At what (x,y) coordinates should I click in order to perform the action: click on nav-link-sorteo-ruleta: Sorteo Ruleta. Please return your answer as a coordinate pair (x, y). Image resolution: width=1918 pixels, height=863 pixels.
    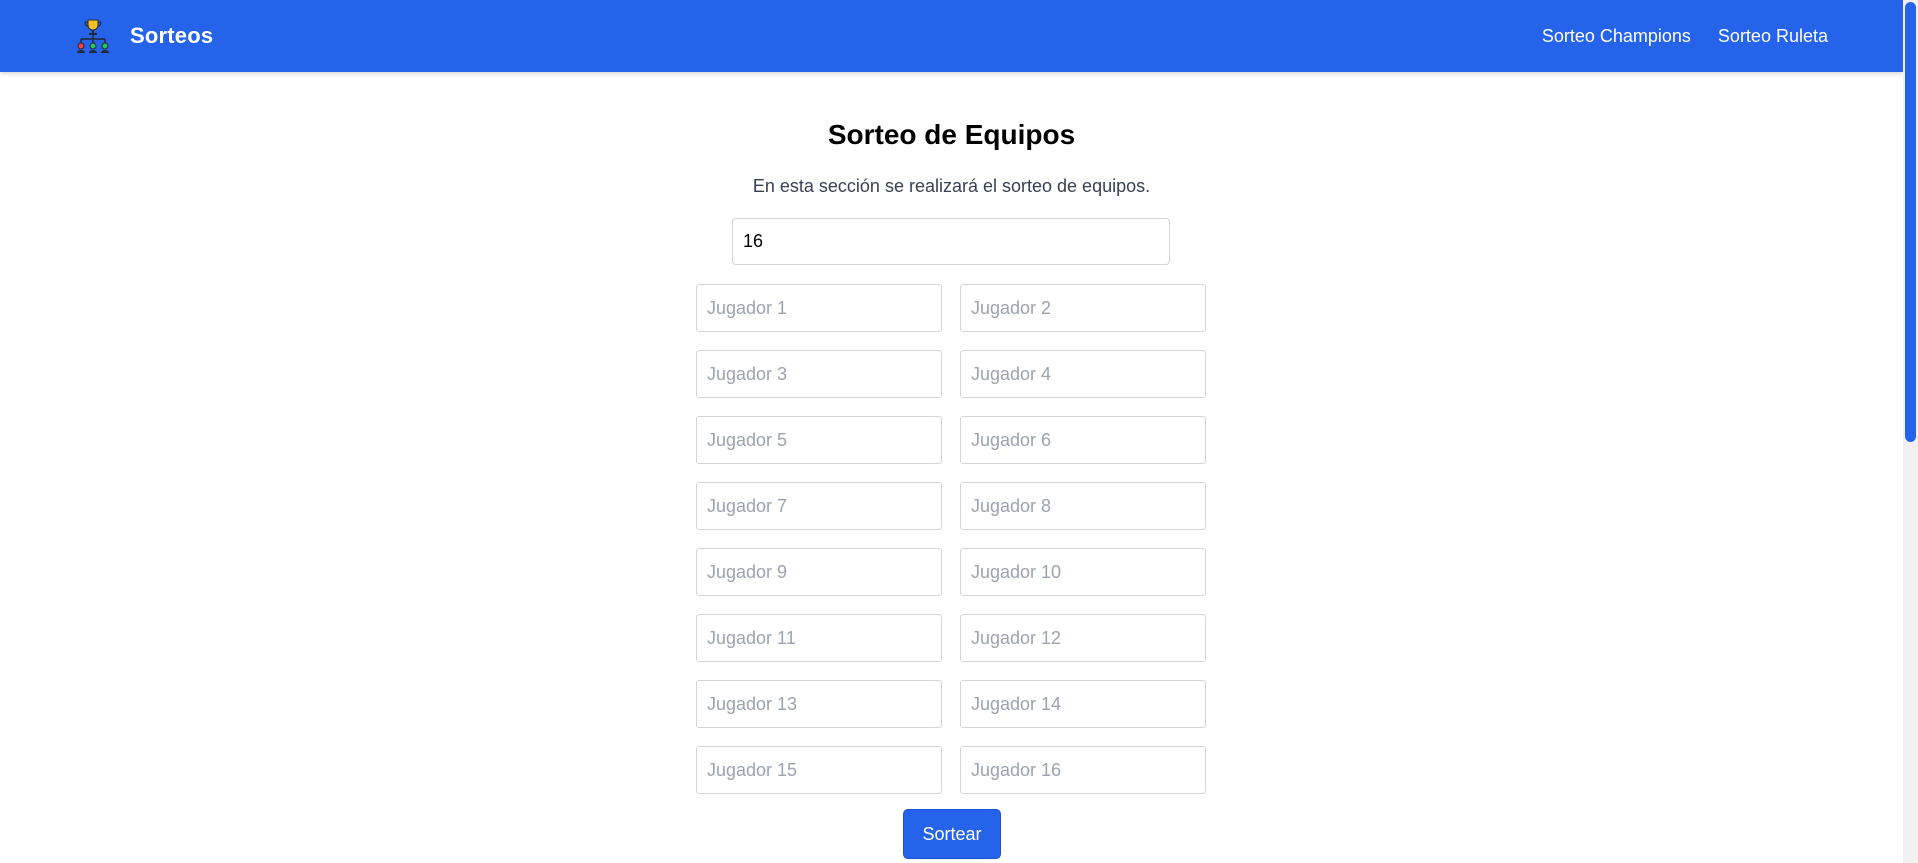
    Looking at the image, I should click on (1773, 36).